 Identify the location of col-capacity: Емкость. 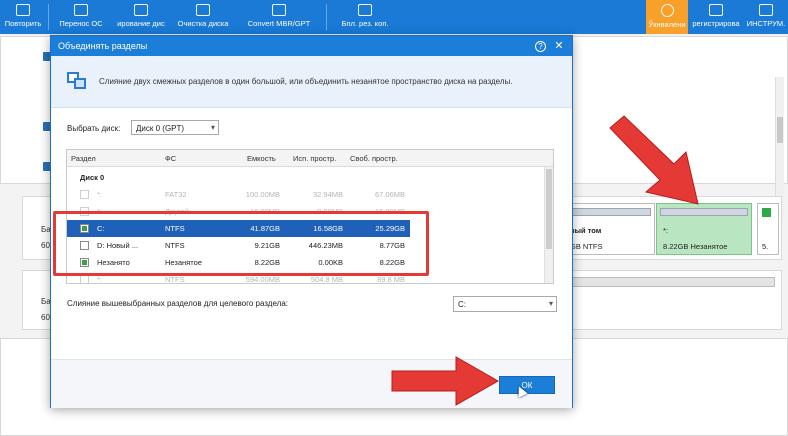
(261, 158).